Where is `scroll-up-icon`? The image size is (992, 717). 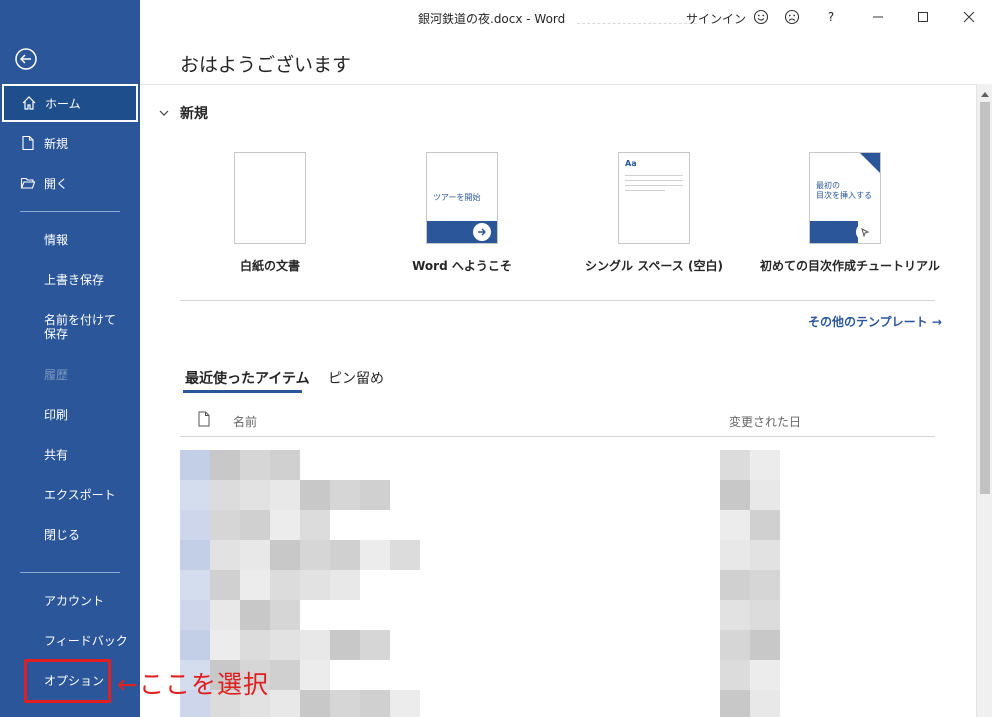 scroll-up-icon is located at coordinates (984, 94).